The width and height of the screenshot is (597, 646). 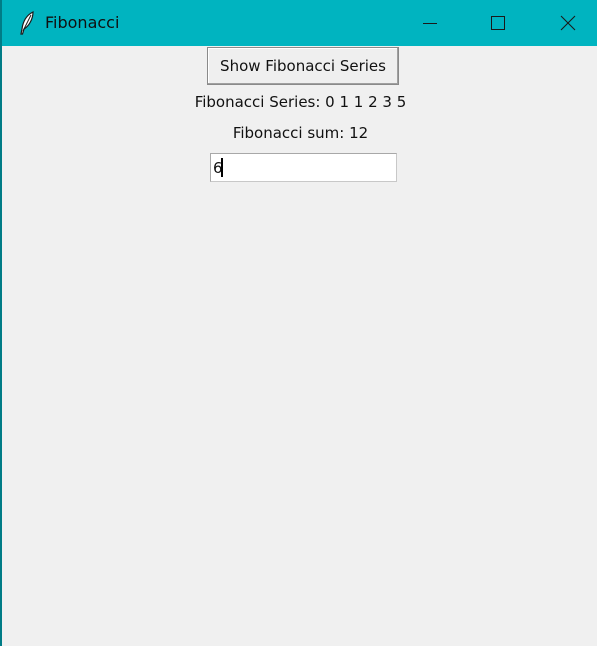 I want to click on number-input, so click(x=303, y=167).